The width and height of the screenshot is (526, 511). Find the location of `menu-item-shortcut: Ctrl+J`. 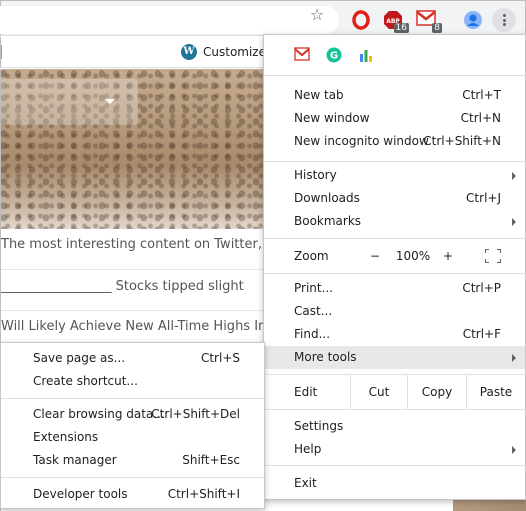

menu-item-shortcut: Ctrl+J is located at coordinates (483, 198).